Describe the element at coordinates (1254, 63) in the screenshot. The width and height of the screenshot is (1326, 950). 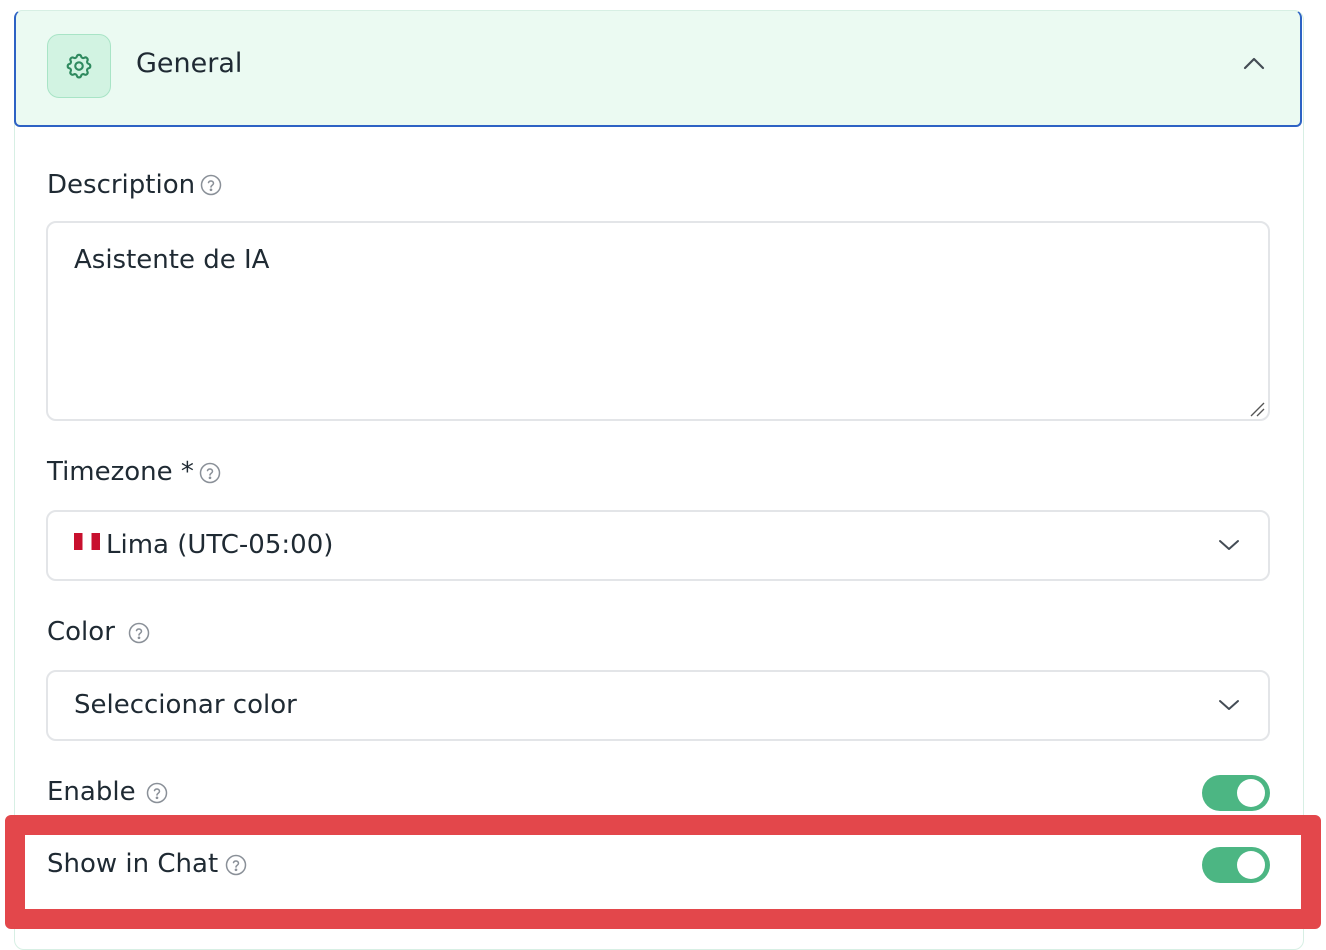
I see `chevron-up-icon` at that location.